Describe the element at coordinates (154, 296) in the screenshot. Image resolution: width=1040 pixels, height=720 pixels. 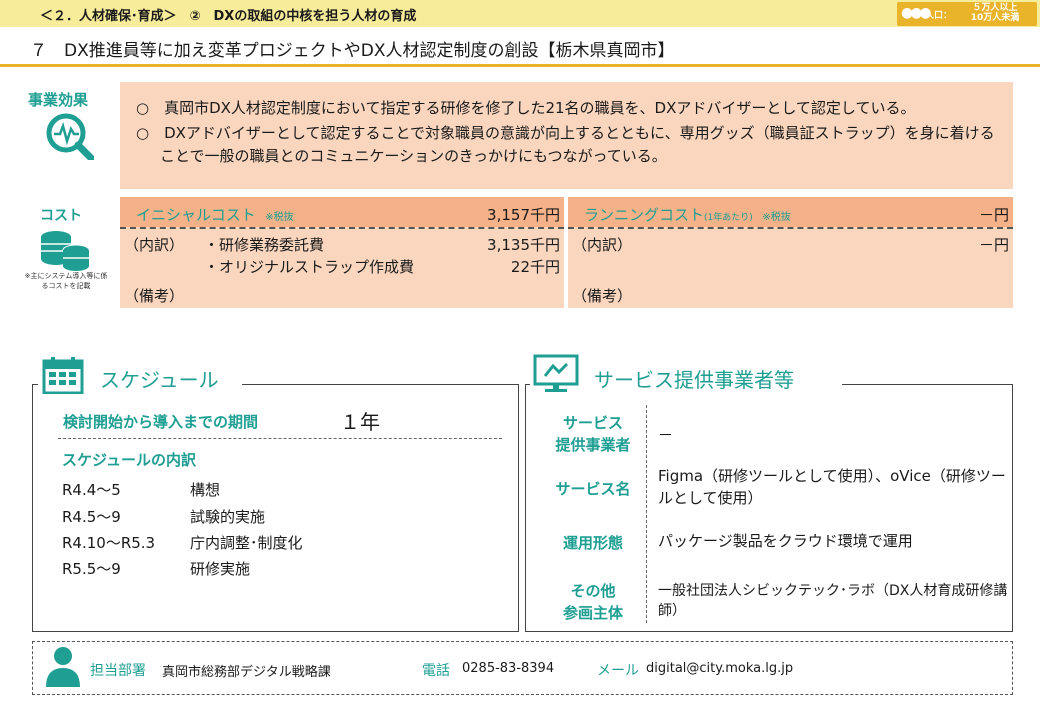
I see `initial-remarks-label: （備考）` at that location.